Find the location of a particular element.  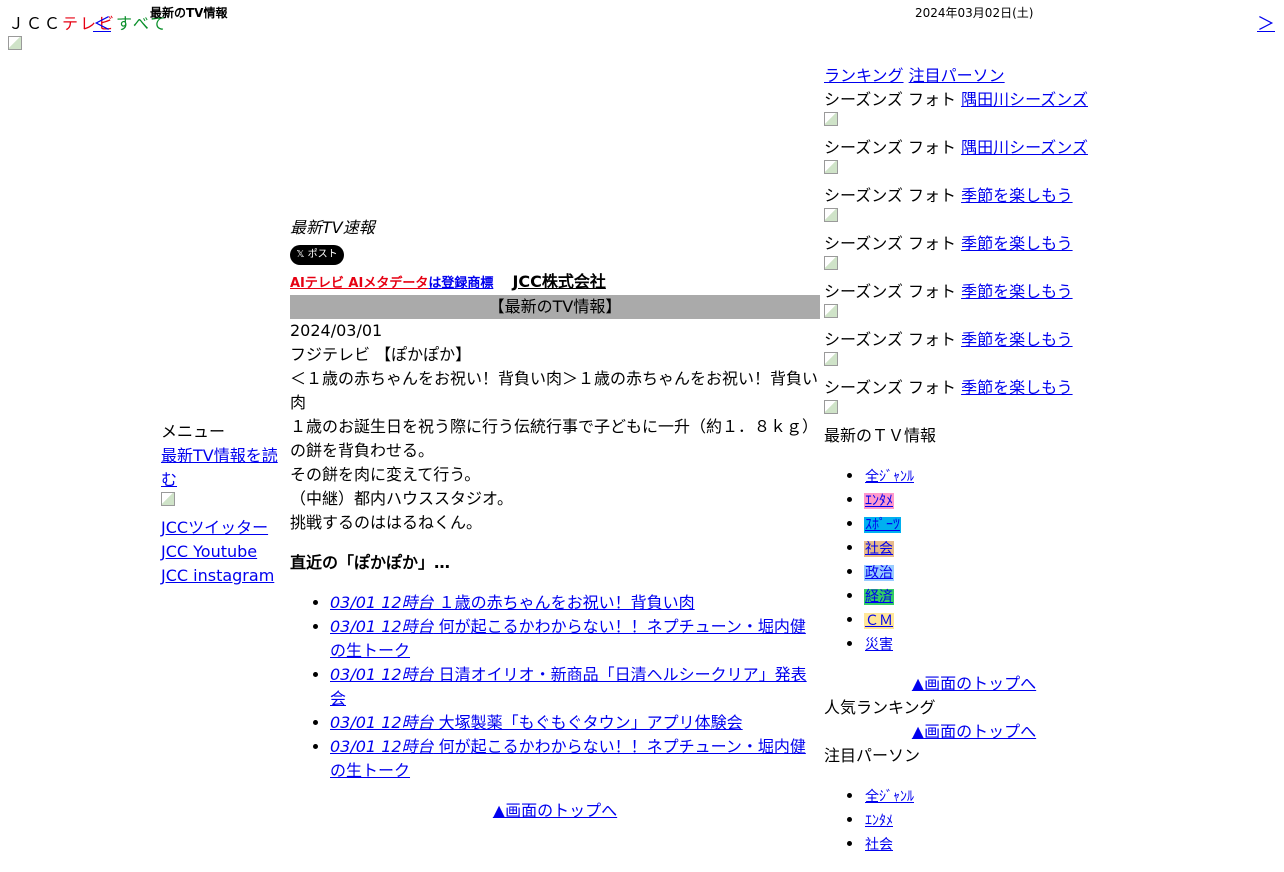

recent-link: 03/01 12時台 大塚製薬「もぐもぐタウン」アプリ体験会 is located at coordinates (536, 722).